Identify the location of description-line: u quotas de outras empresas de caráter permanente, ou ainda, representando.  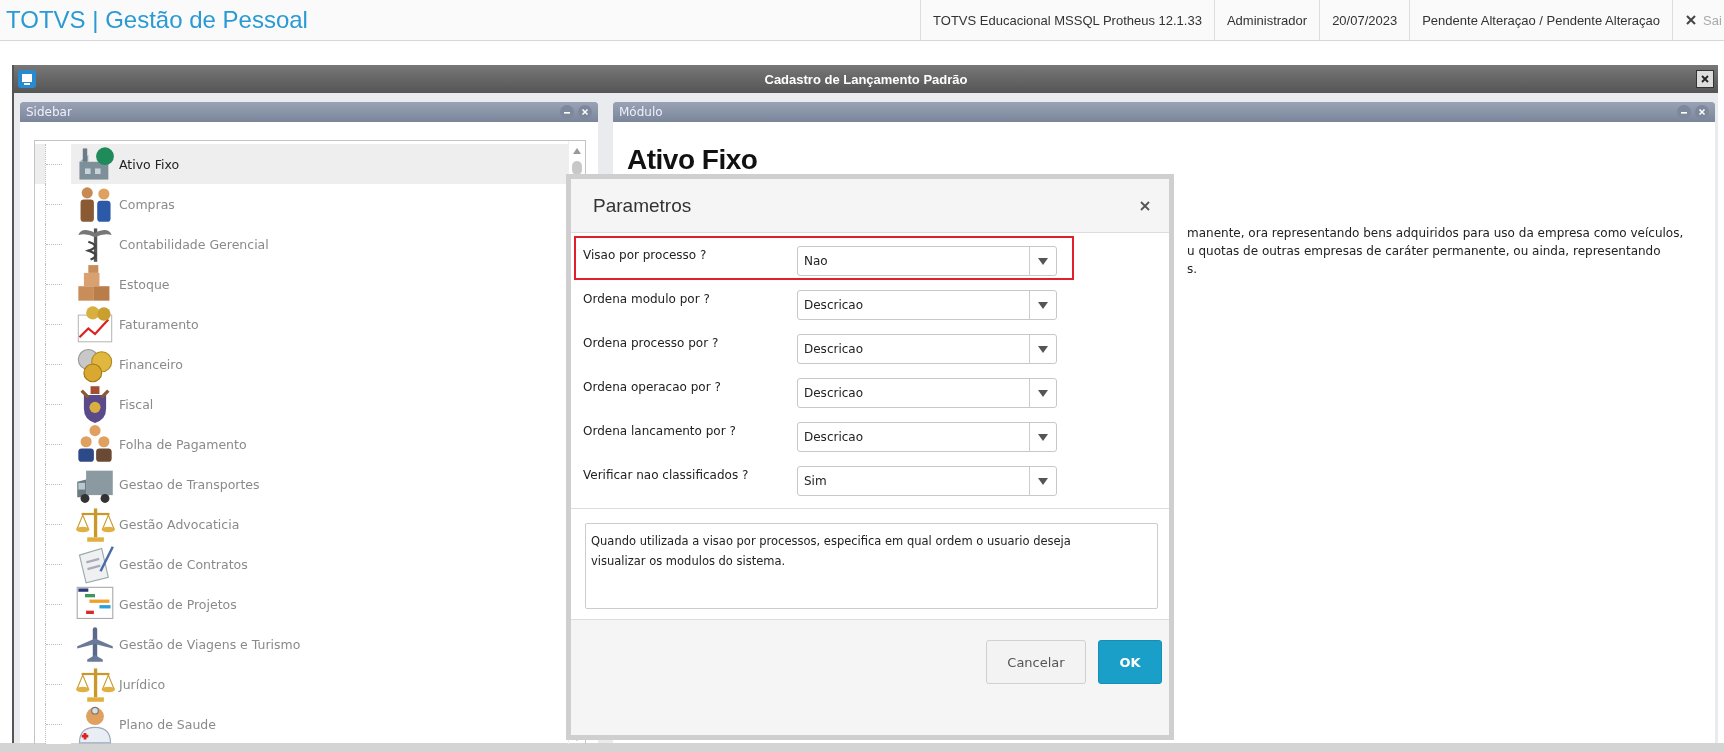
(1424, 251).